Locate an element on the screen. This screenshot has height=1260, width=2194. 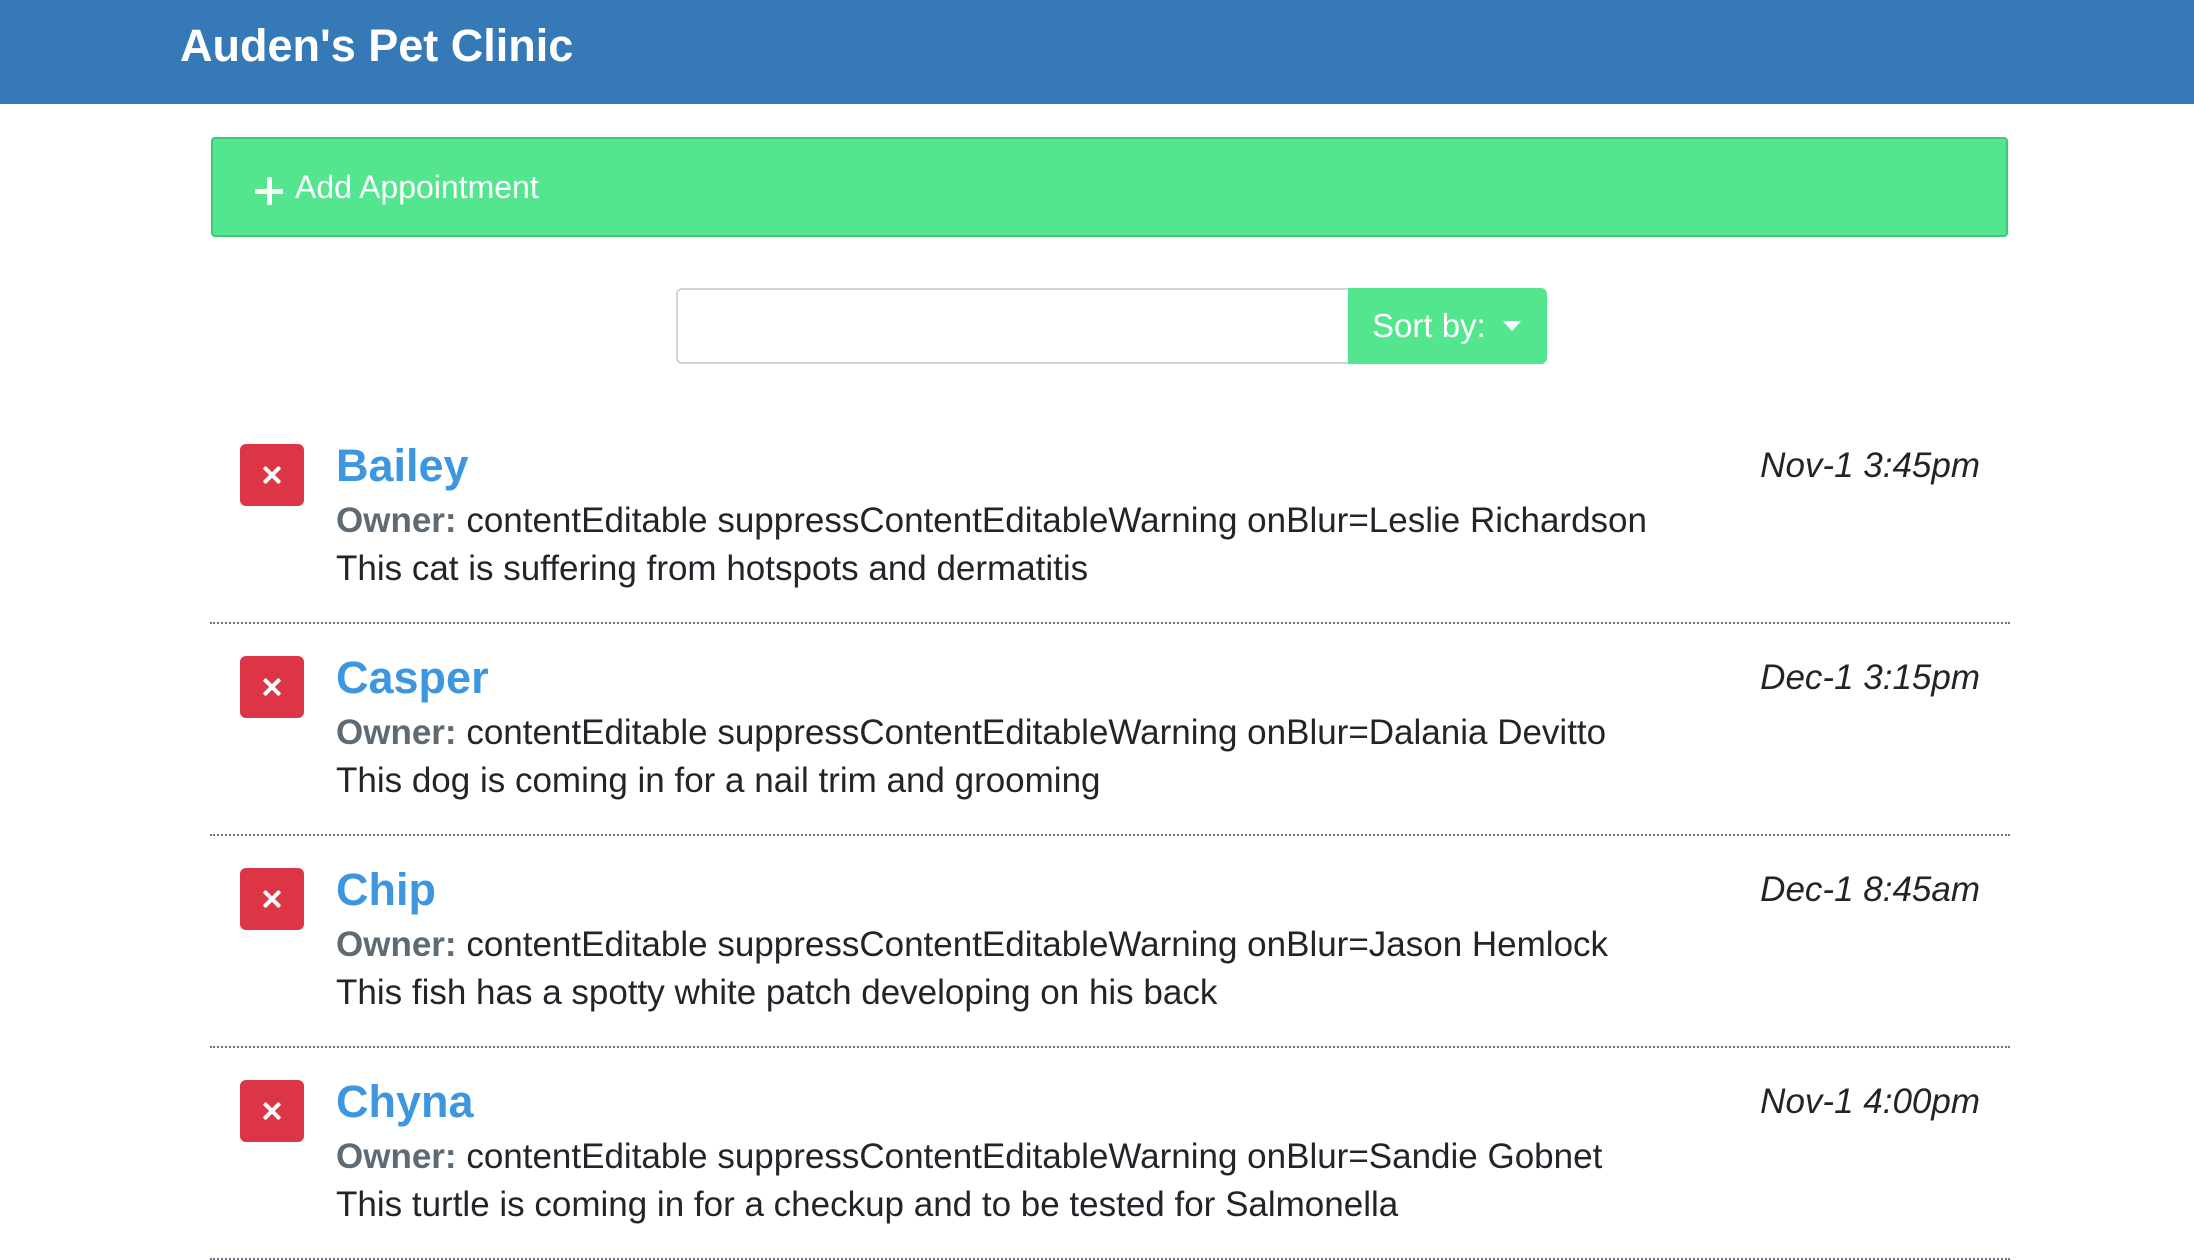
appointment-date: Nov-1 4:00pm is located at coordinates (1870, 1101).